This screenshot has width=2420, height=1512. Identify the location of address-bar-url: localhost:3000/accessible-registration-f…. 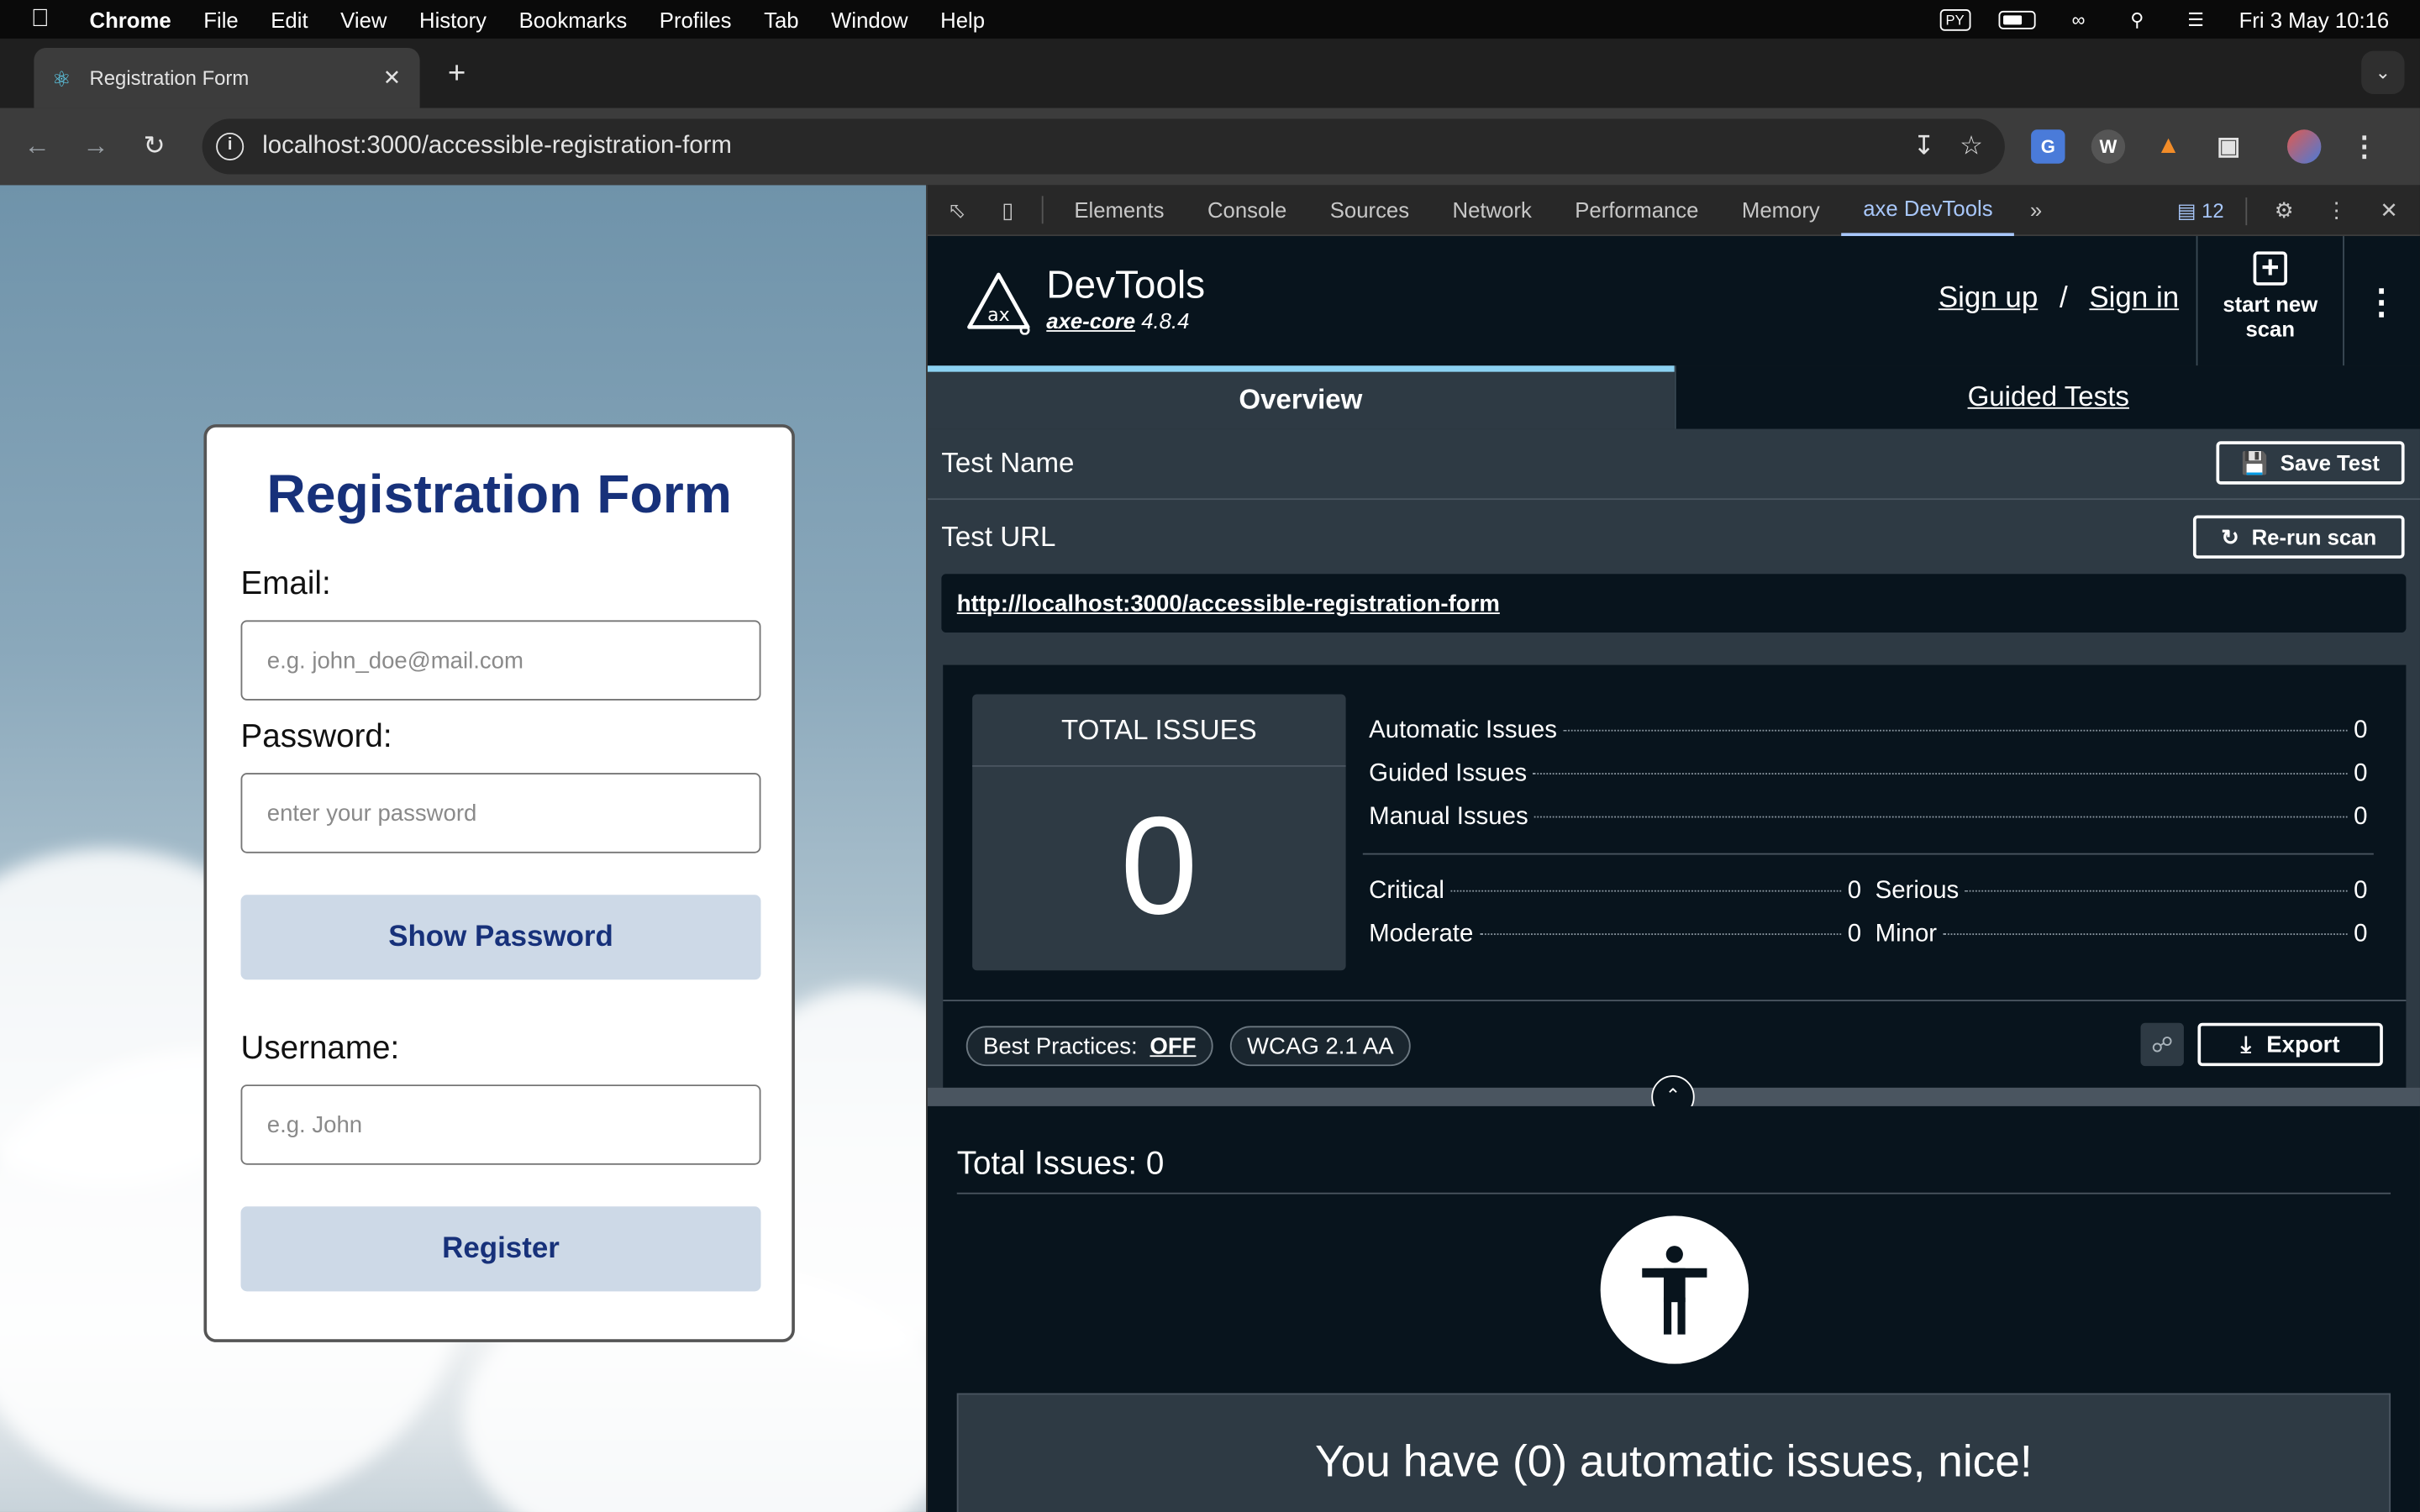
(497, 146).